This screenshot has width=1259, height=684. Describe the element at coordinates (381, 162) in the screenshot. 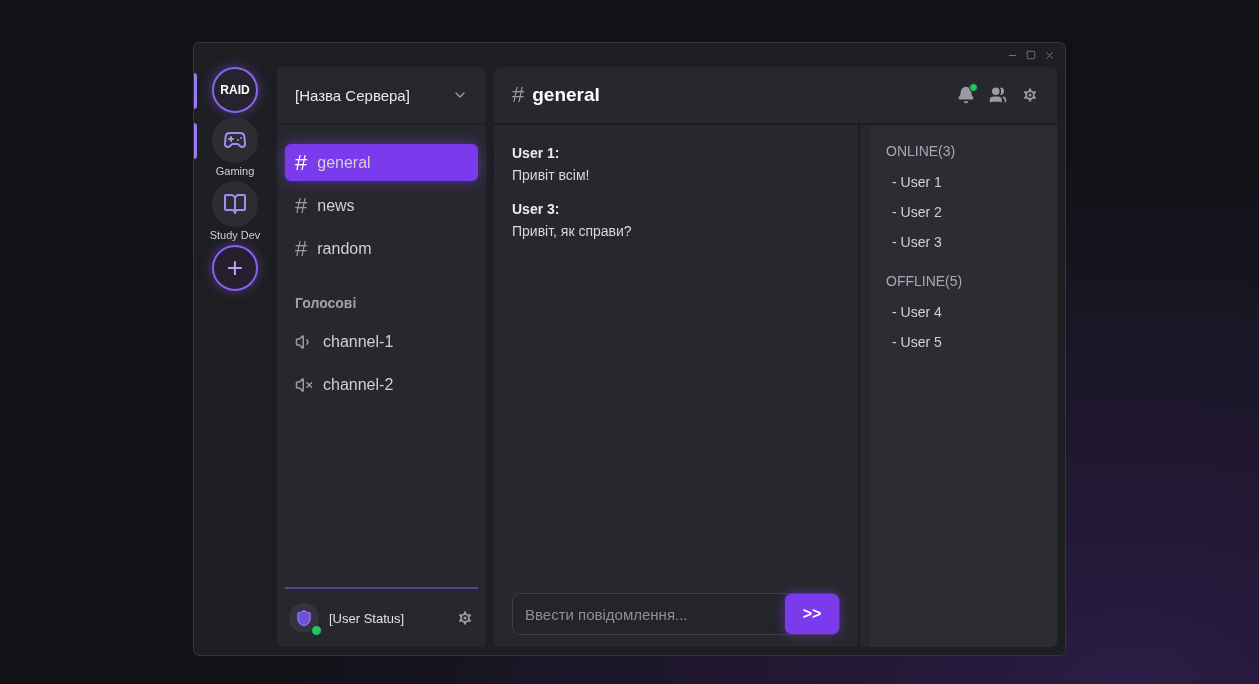

I see `channel-item: # general` at that location.